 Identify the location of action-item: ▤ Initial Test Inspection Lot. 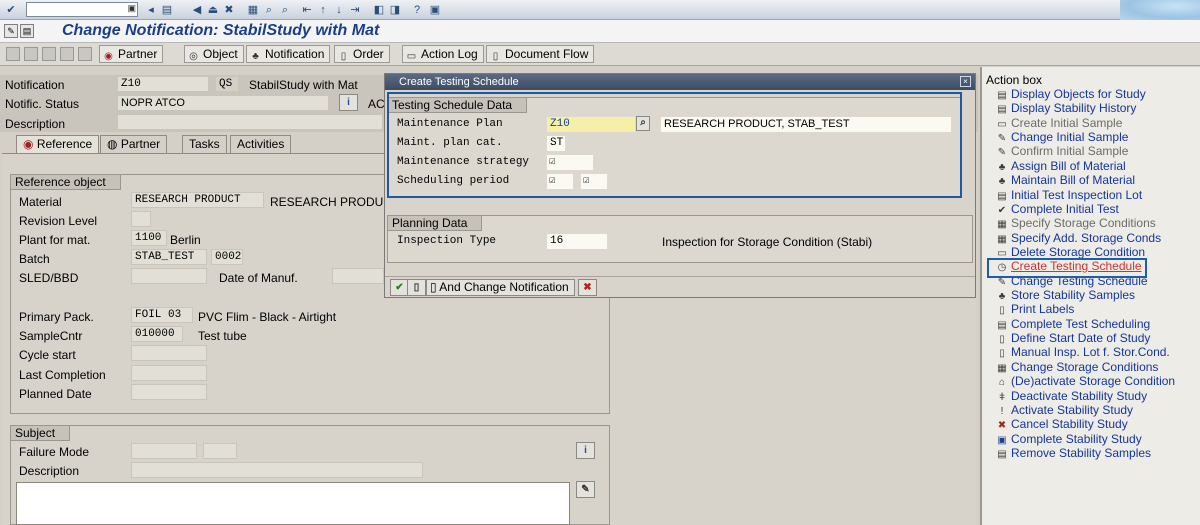
(1085, 195).